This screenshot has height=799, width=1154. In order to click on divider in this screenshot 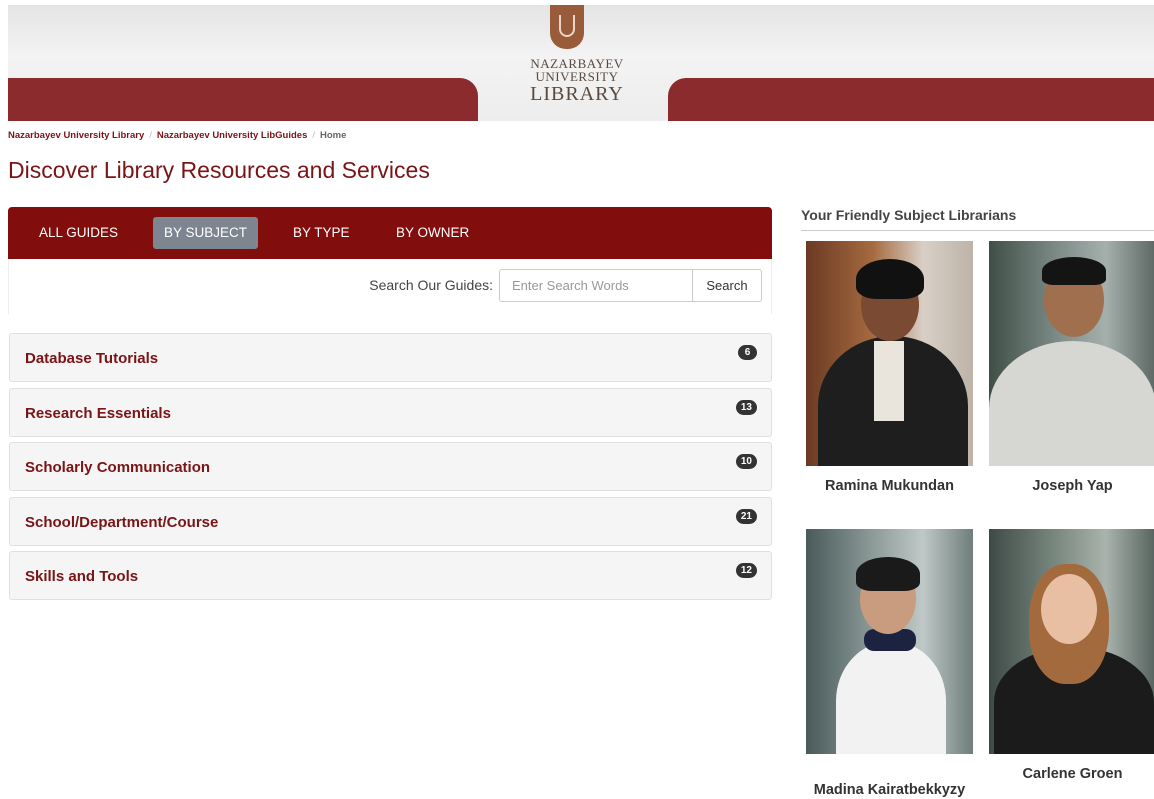, I will do `click(977, 230)`.